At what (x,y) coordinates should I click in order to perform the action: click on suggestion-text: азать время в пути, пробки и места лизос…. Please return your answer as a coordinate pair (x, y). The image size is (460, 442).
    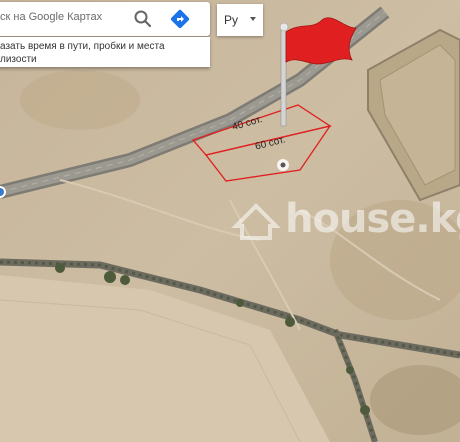
    Looking at the image, I should click on (82, 53).